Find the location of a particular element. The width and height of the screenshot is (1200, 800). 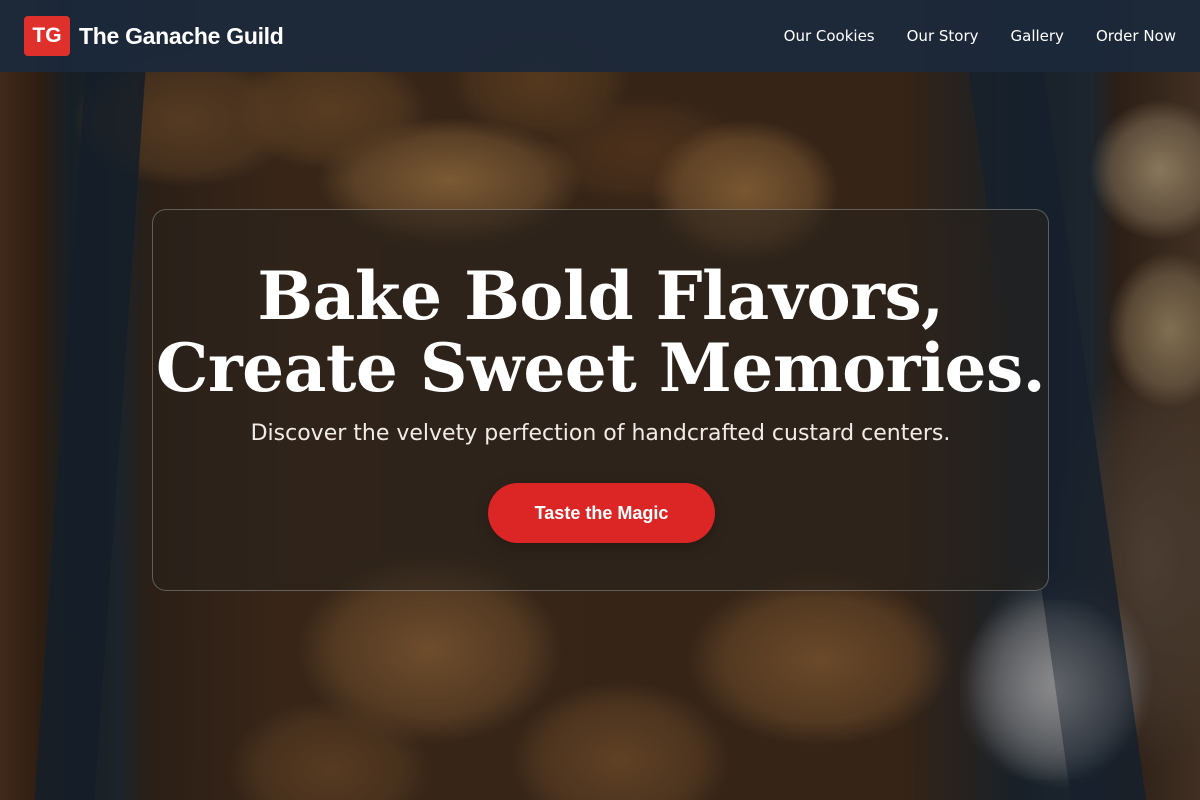

hero-title-line-1: Bake Bold Flavors, is located at coordinates (600, 296).